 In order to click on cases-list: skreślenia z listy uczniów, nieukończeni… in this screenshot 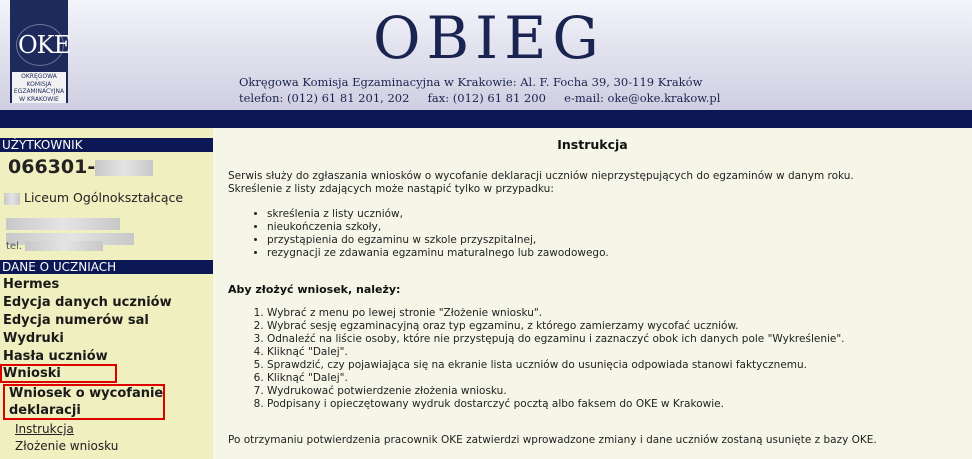, I will do `click(430, 234)`.